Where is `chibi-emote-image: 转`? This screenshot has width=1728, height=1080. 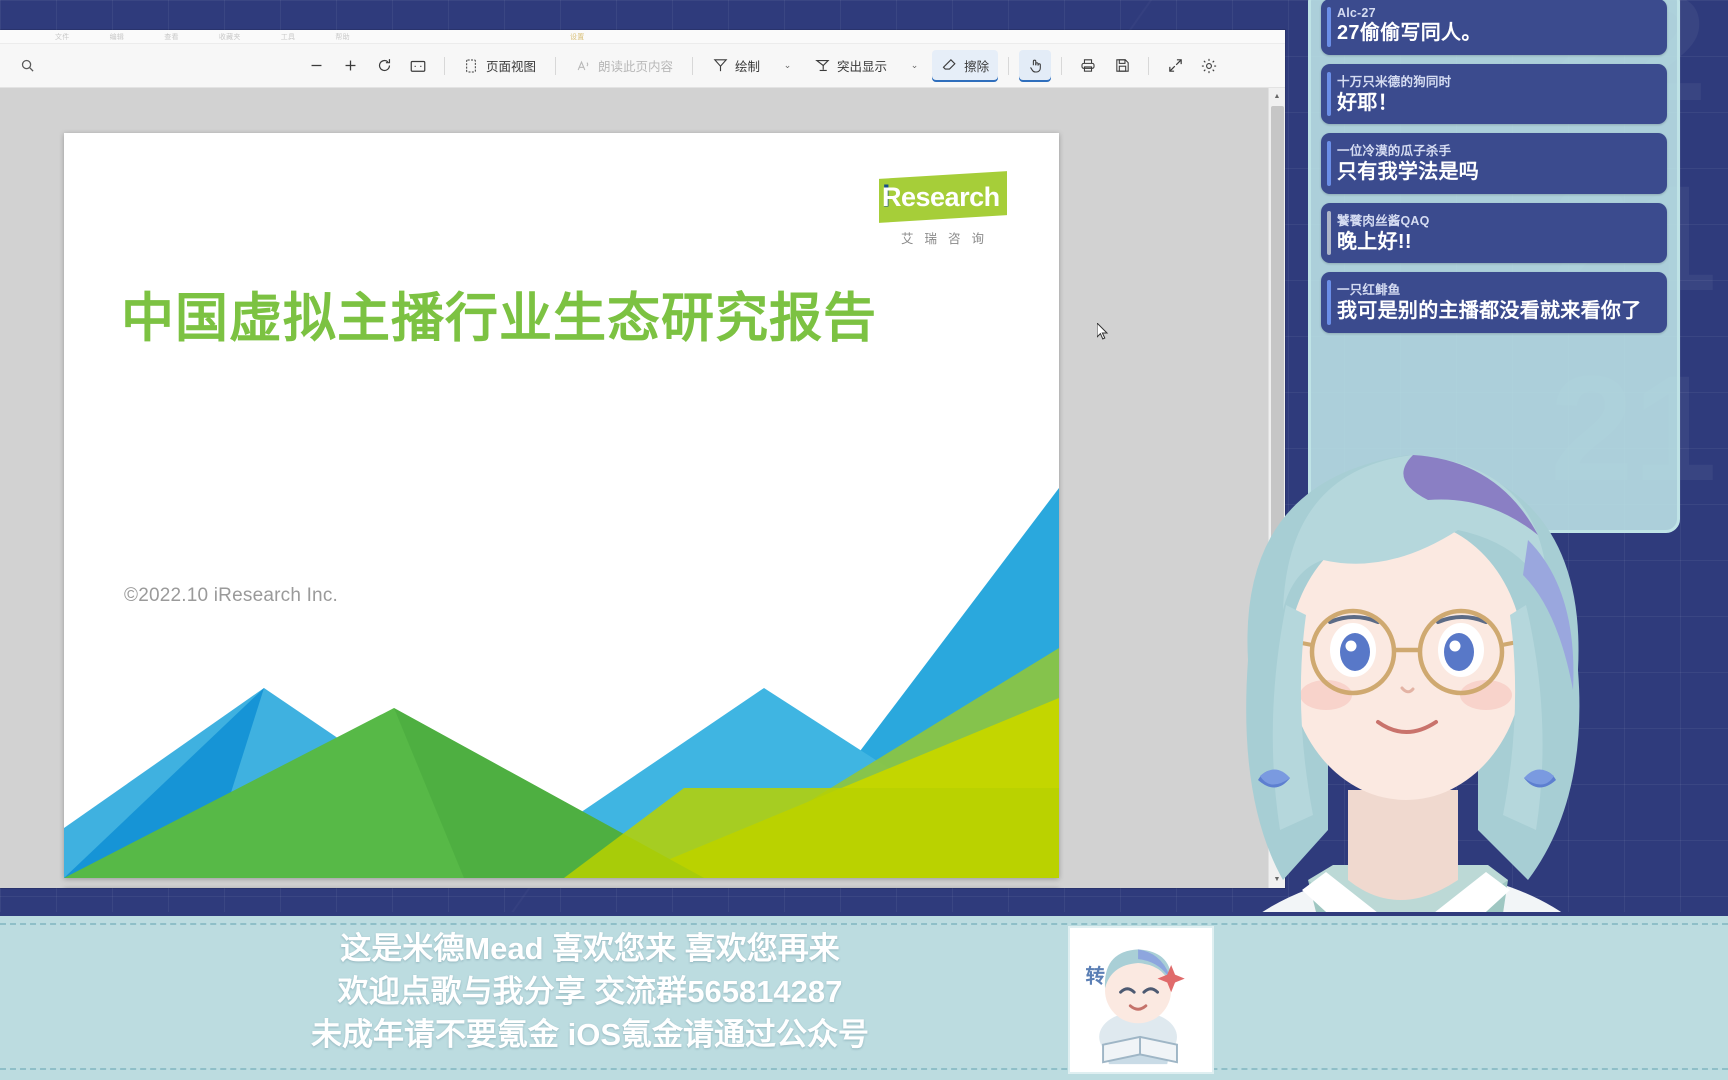 chibi-emote-image: 转 is located at coordinates (1141, 1000).